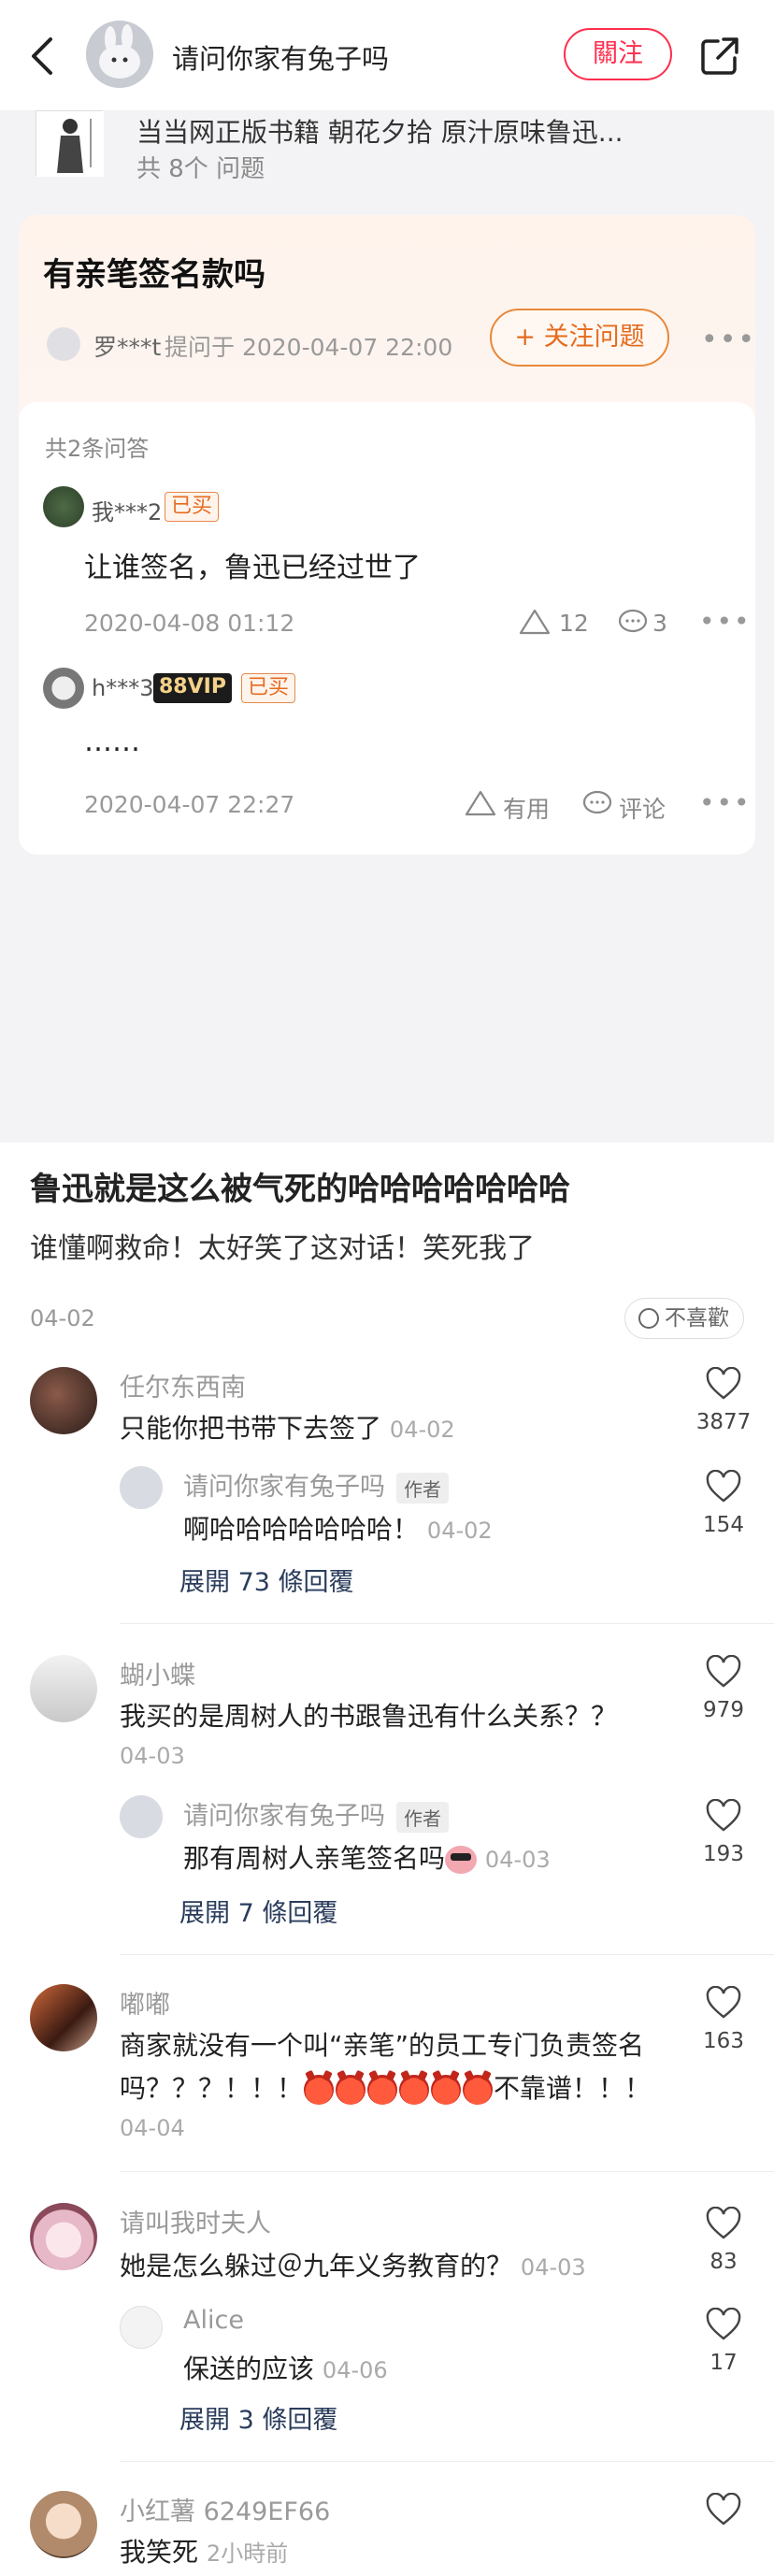 The width and height of the screenshot is (774, 2576). I want to click on comment-user: 蝴小蝶, so click(157, 1673).